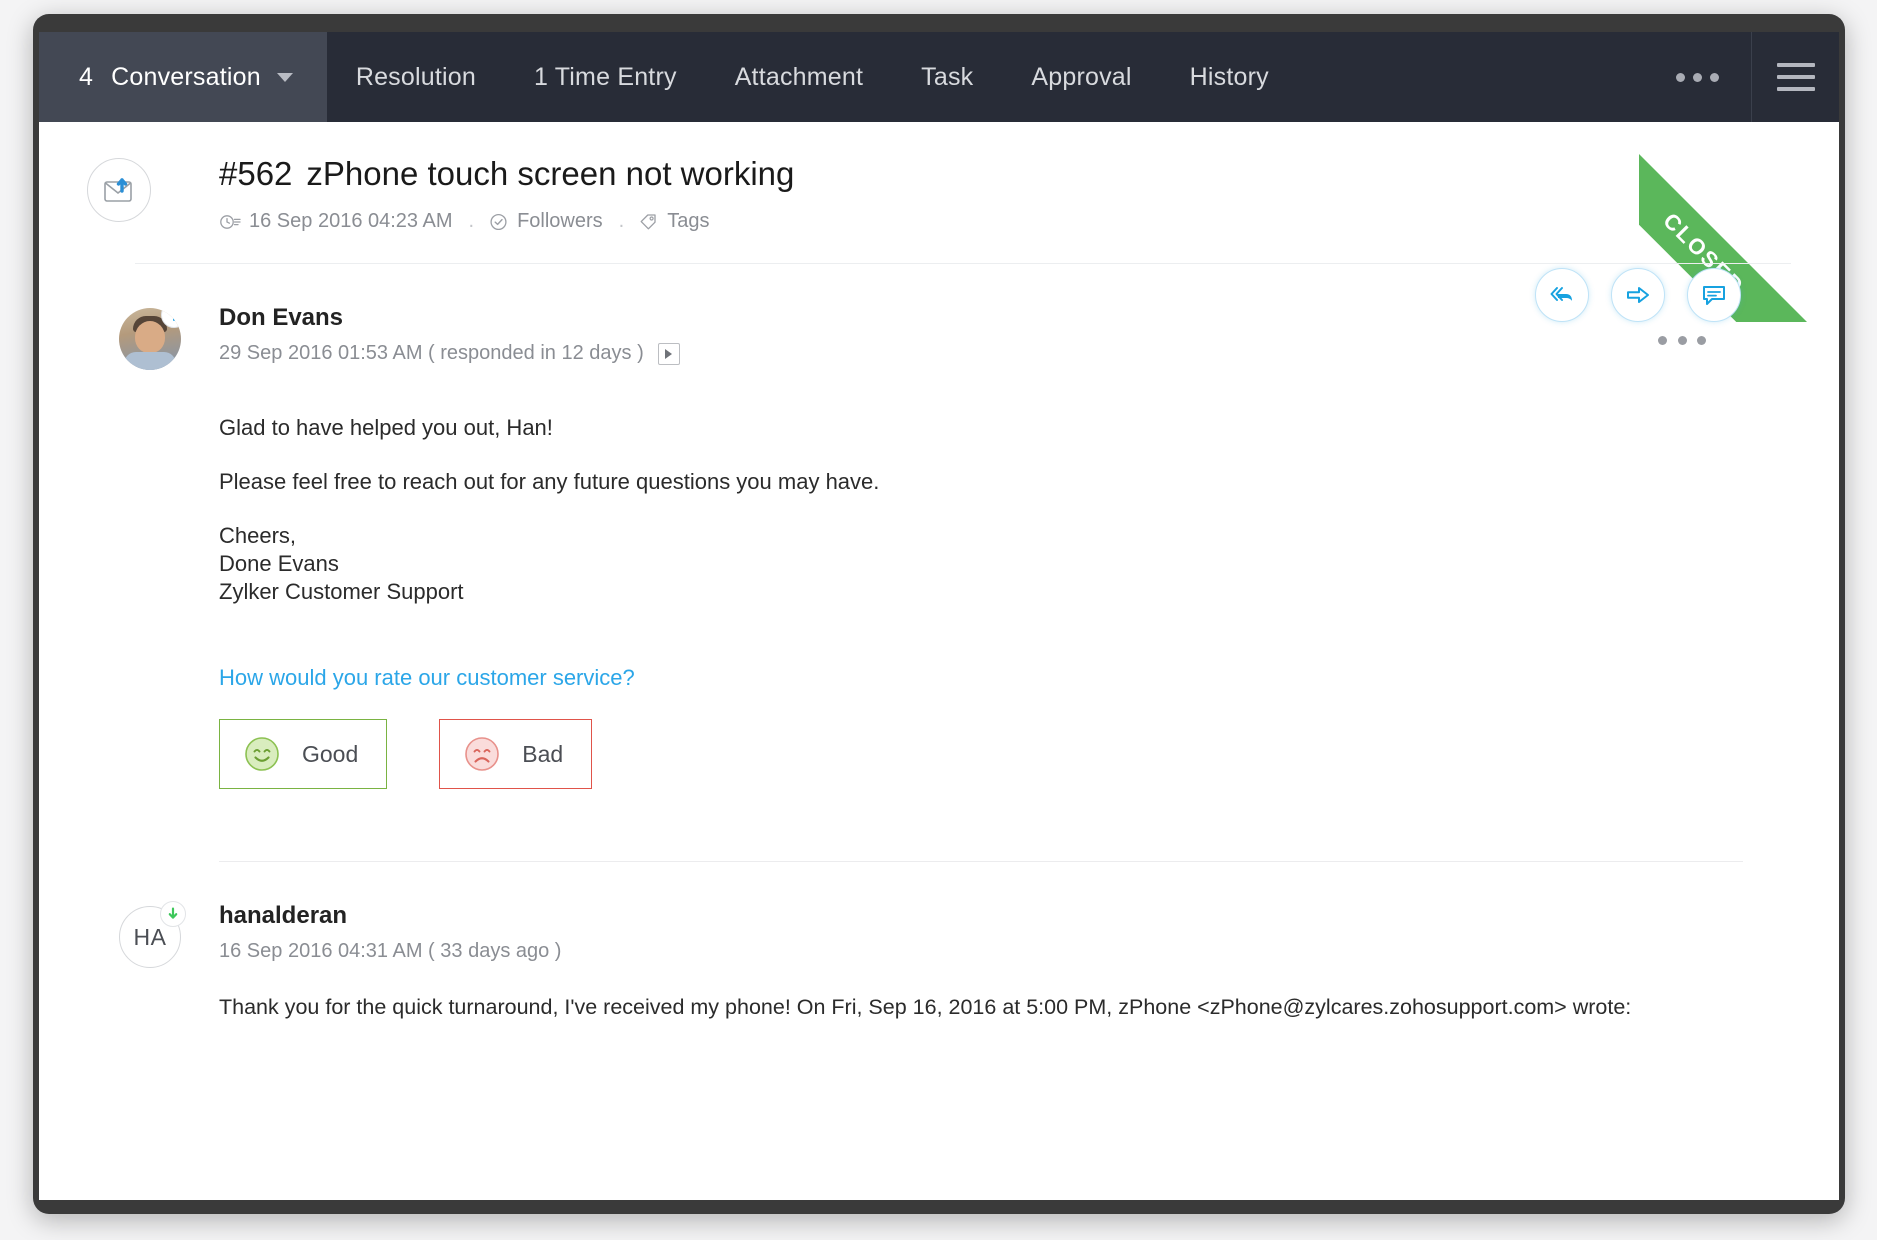  I want to click on tab-attachment: Attachment, so click(799, 77).